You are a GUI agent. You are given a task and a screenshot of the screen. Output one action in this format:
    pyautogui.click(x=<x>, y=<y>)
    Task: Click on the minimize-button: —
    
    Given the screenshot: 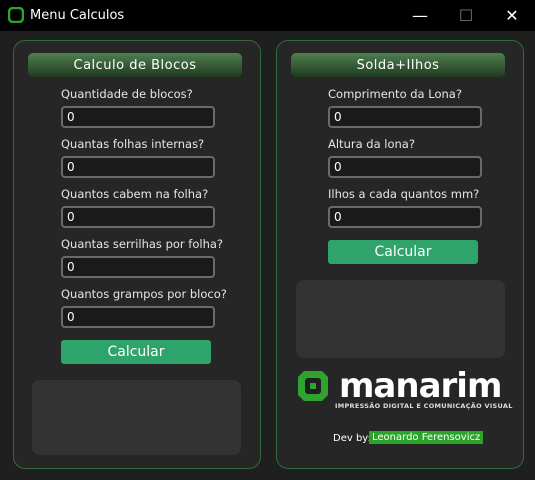 What is the action you would take?
    pyautogui.click(x=420, y=15)
    